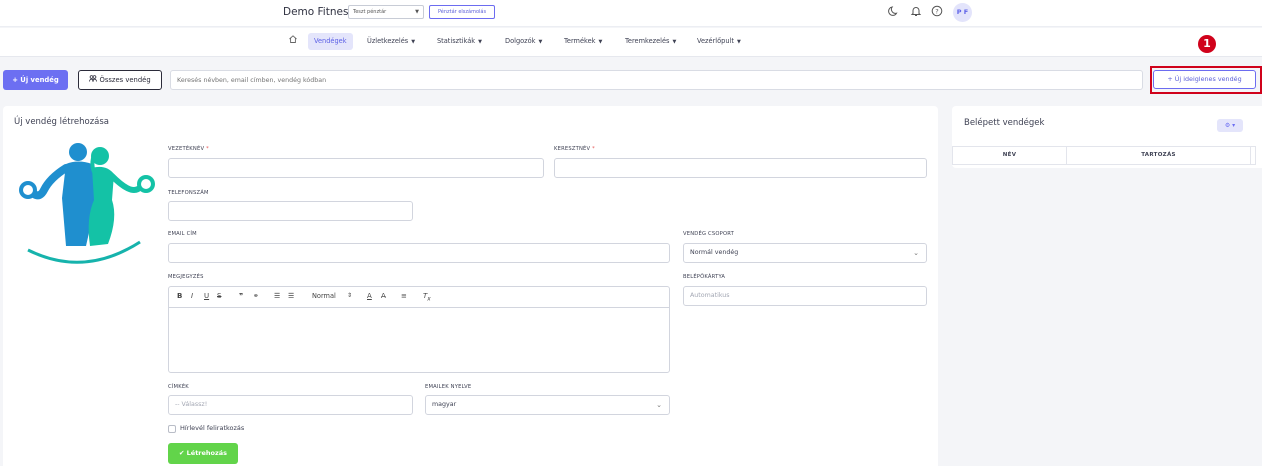 The height and width of the screenshot is (466, 1262). What do you see at coordinates (1107, 137) in the screenshot?
I see `checked-in-guests-card: Belépett vendégek ⚙ ▾ NÉV TARTOZÁS` at bounding box center [1107, 137].